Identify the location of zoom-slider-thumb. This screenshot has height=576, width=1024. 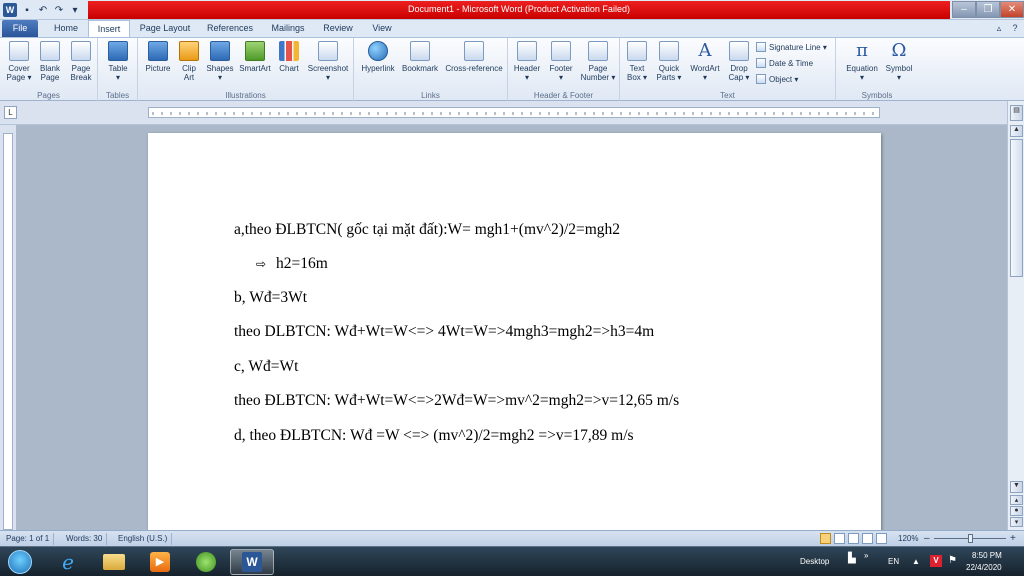
(970, 538).